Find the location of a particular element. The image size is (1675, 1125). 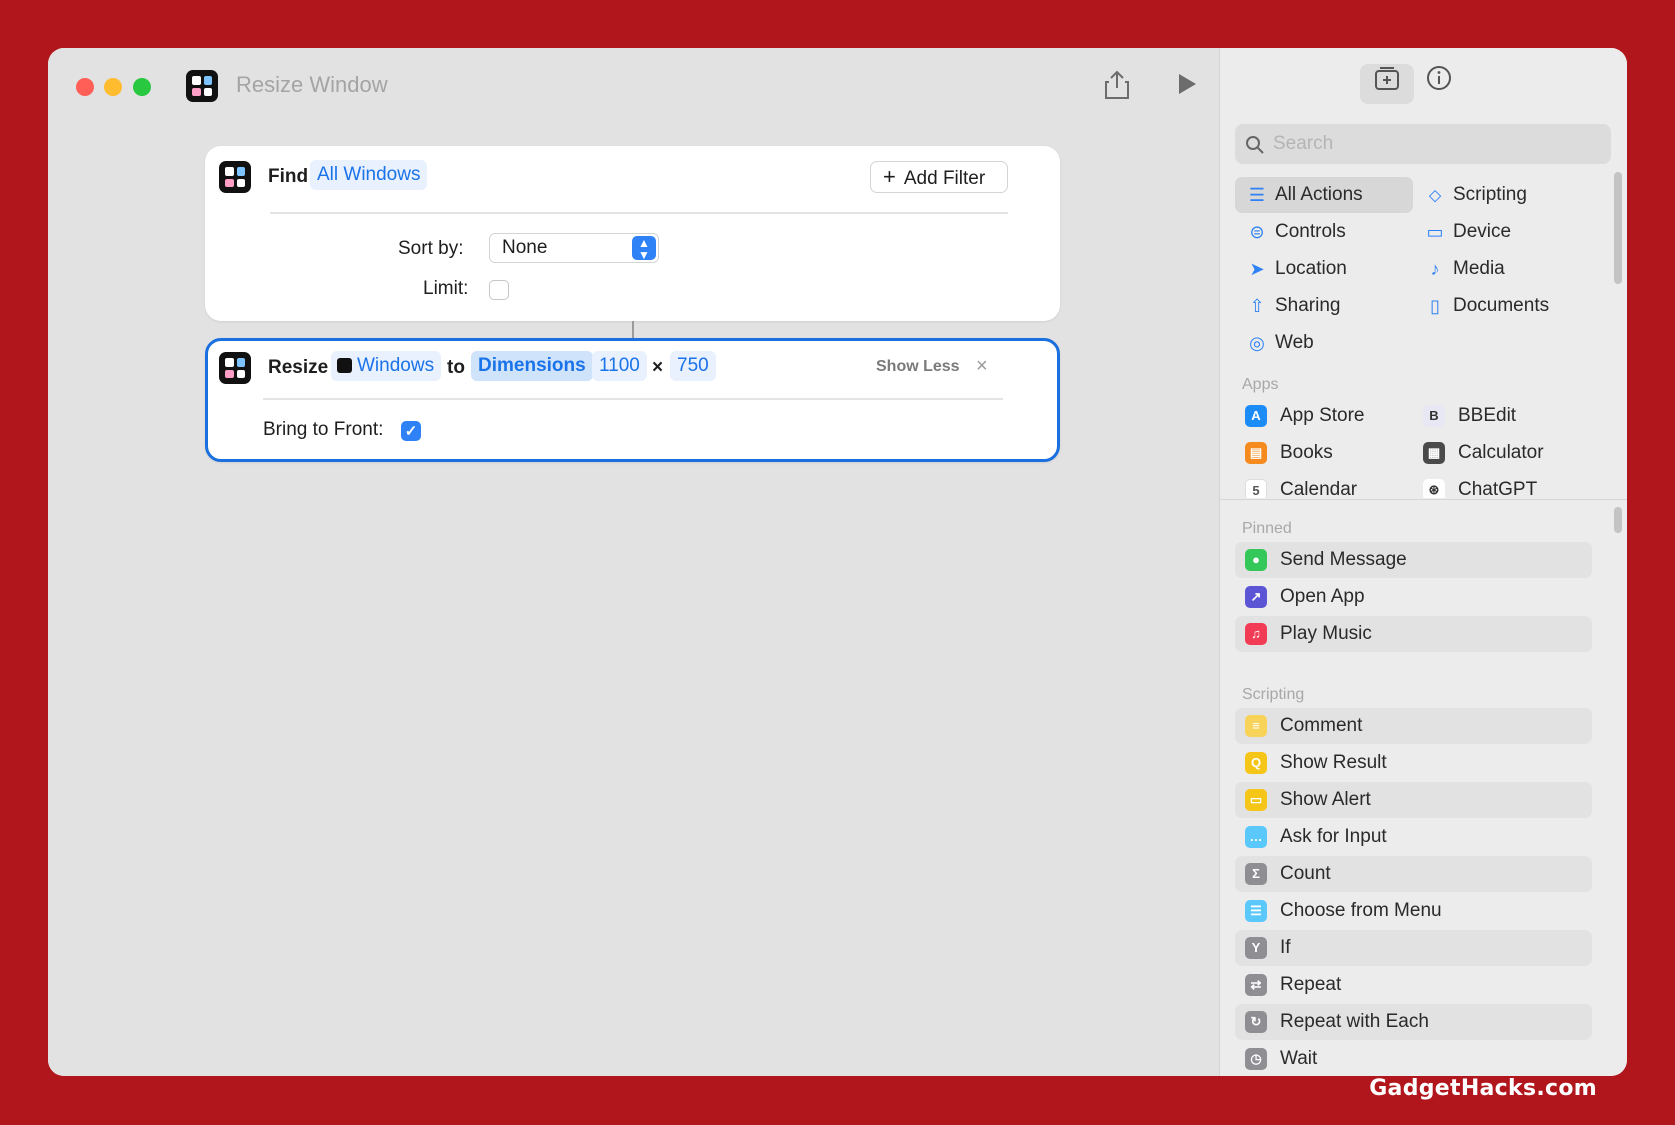

windows-variable-token: Windows is located at coordinates (386, 366).